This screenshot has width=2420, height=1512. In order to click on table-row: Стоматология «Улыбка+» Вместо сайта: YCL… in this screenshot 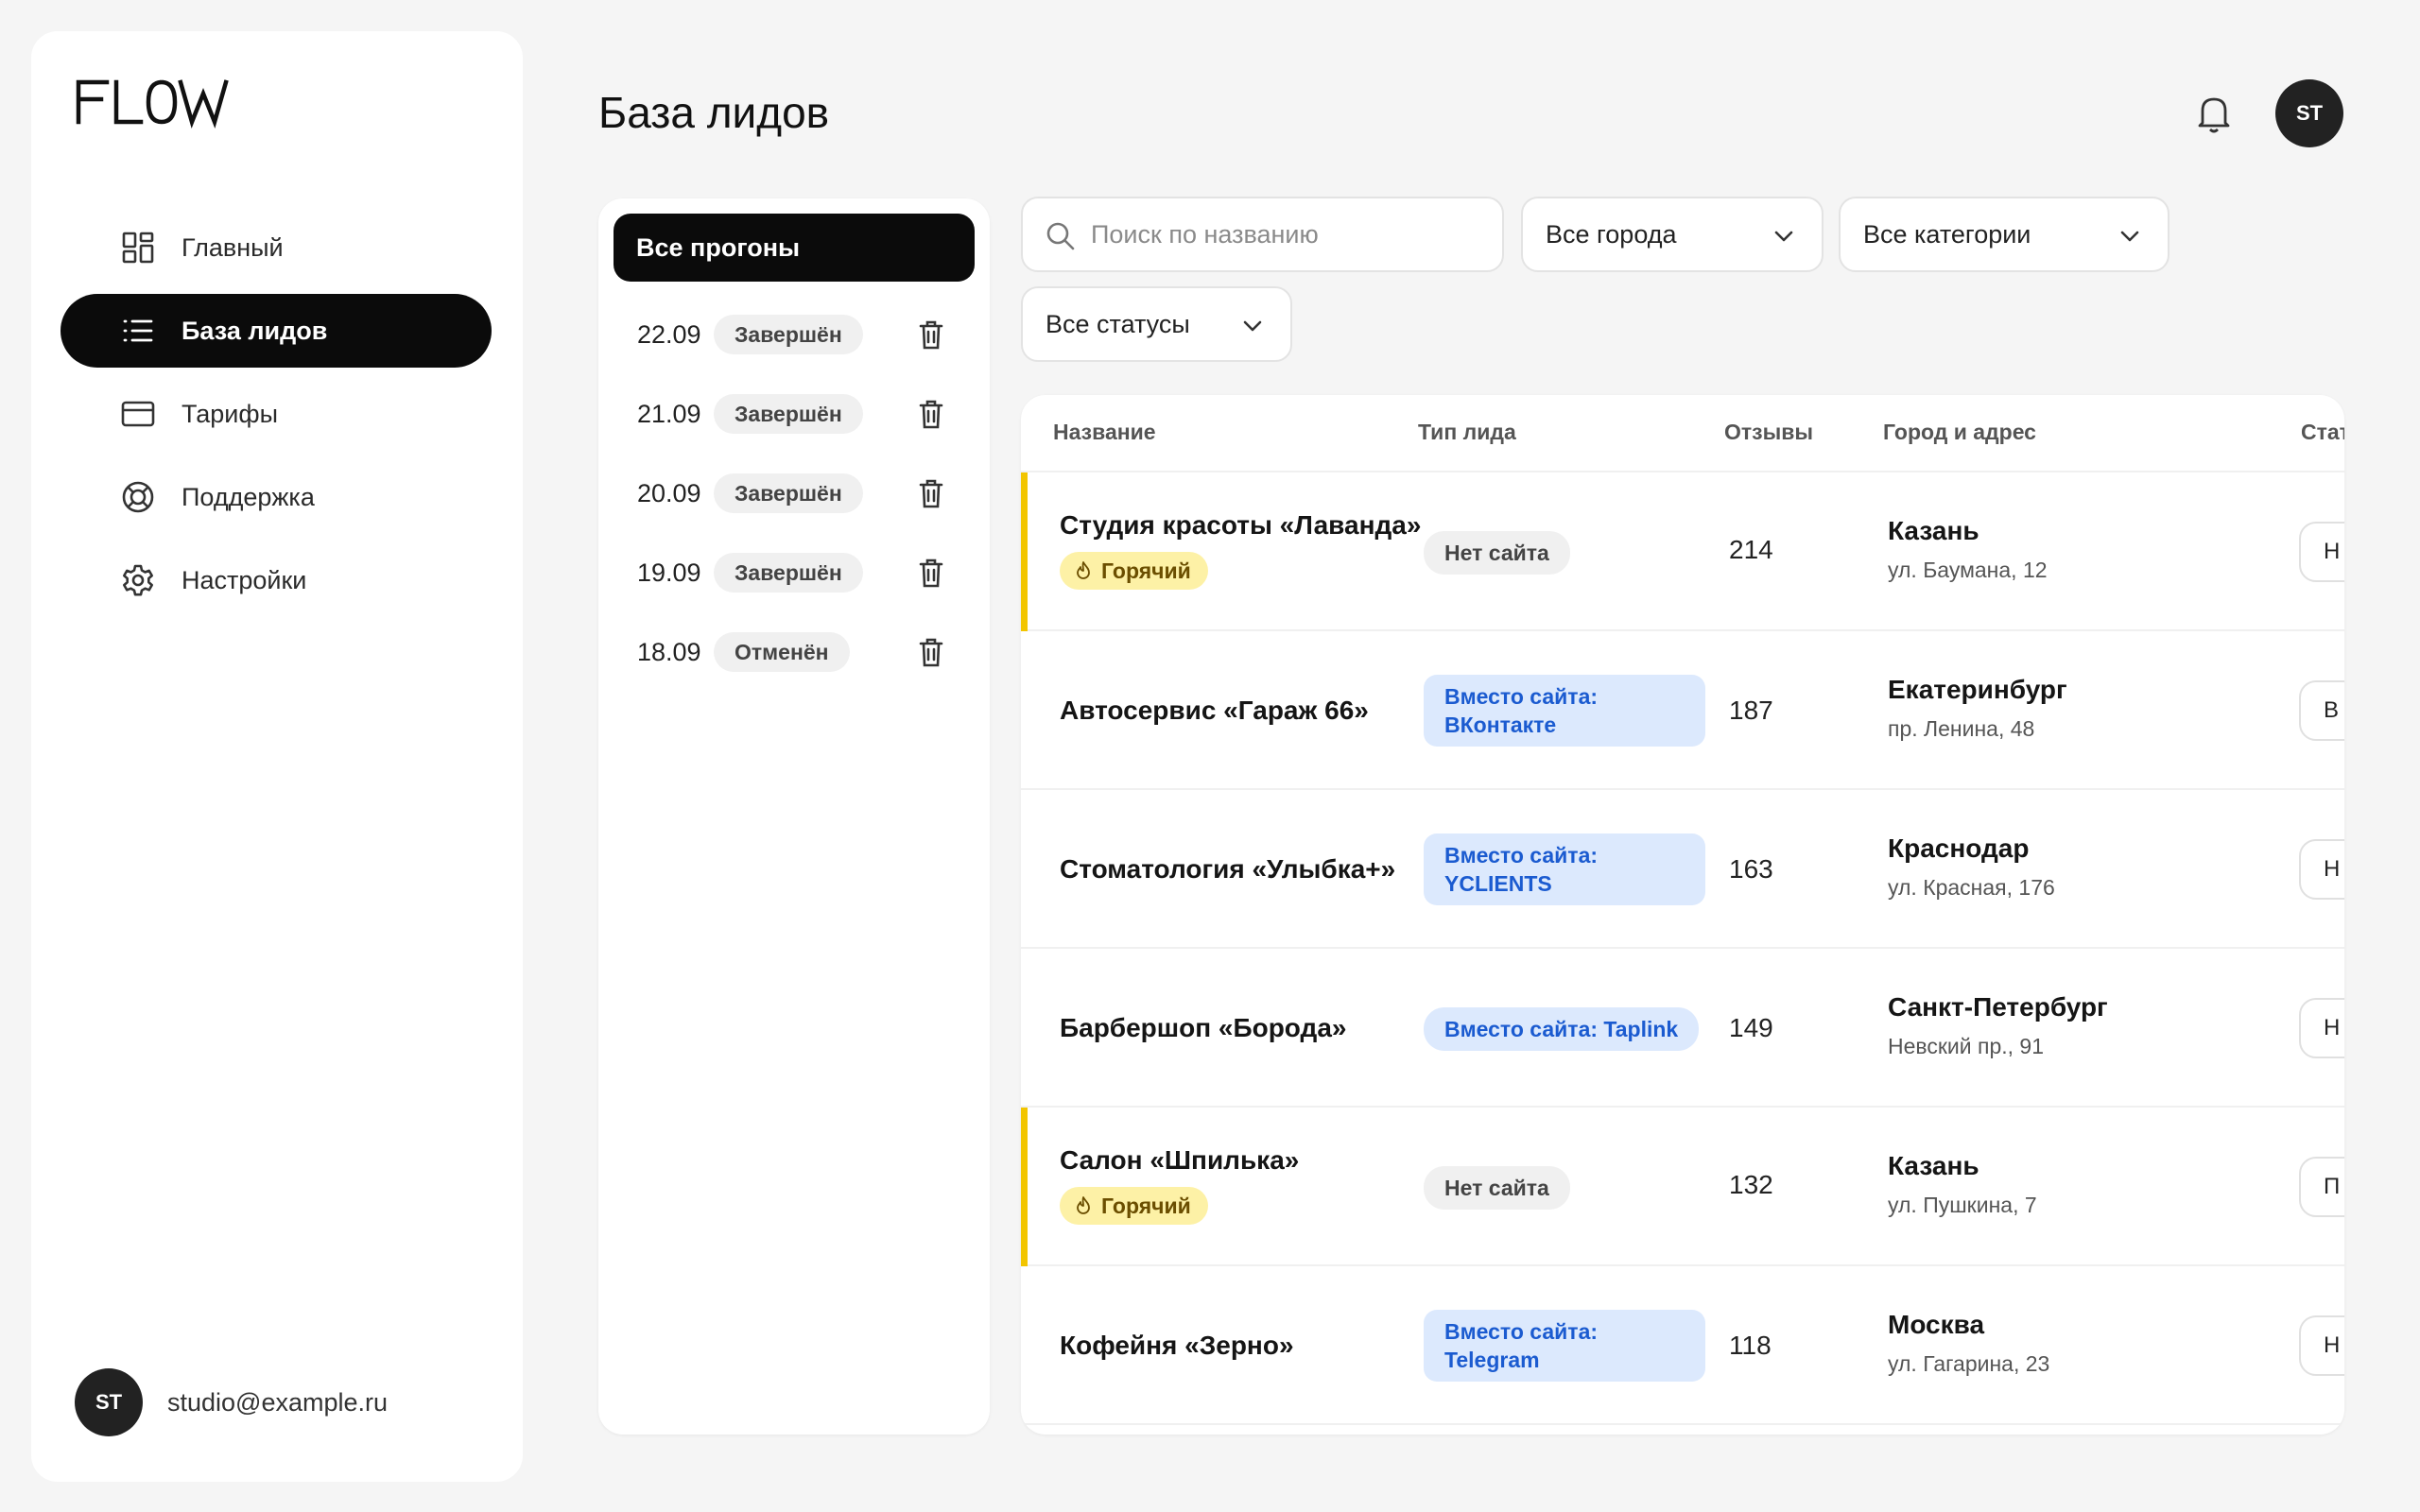, I will do `click(1682, 869)`.